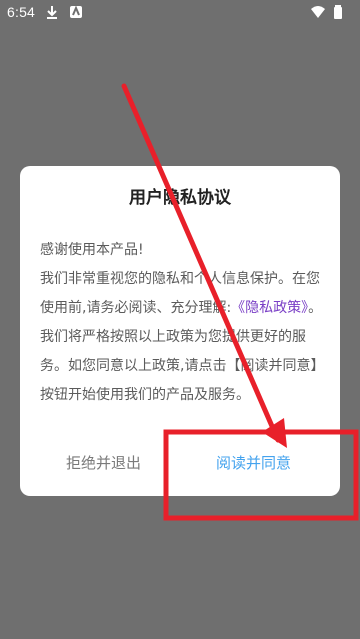 This screenshot has height=639, width=360. I want to click on wifi-icon, so click(318, 12).